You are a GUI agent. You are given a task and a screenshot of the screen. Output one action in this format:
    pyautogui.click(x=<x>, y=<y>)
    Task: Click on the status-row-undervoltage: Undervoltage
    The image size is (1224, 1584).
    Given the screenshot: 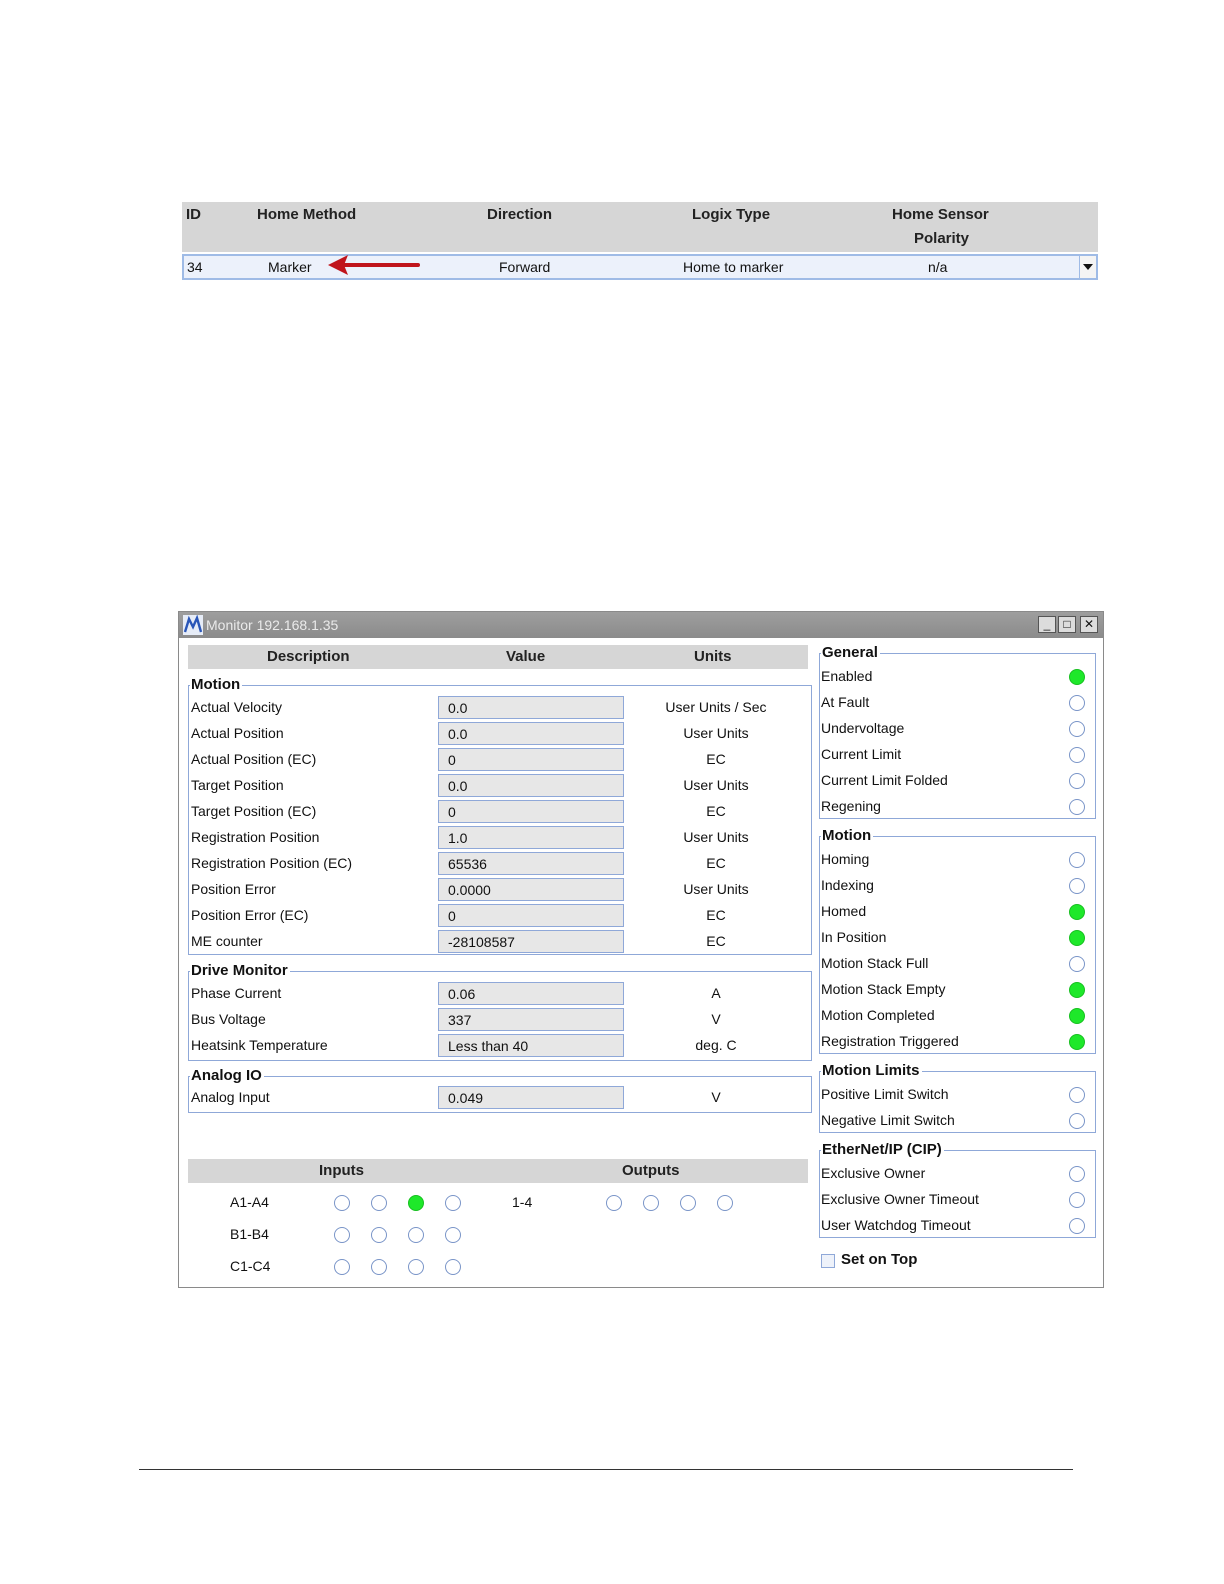 What is the action you would take?
    pyautogui.click(x=958, y=729)
    